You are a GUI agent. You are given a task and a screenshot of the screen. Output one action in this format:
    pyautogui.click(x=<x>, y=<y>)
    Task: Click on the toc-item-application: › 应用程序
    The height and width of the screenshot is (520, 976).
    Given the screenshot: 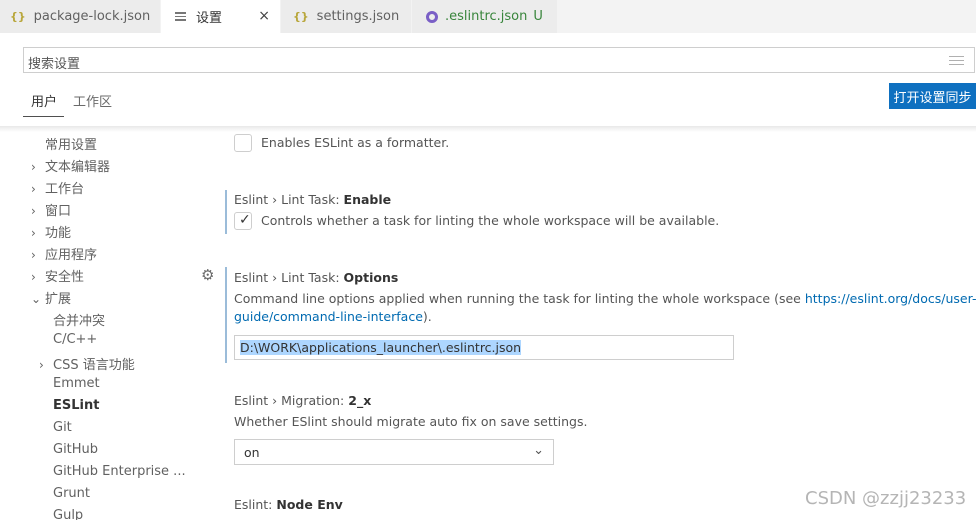 What is the action you would take?
    pyautogui.click(x=64, y=253)
    